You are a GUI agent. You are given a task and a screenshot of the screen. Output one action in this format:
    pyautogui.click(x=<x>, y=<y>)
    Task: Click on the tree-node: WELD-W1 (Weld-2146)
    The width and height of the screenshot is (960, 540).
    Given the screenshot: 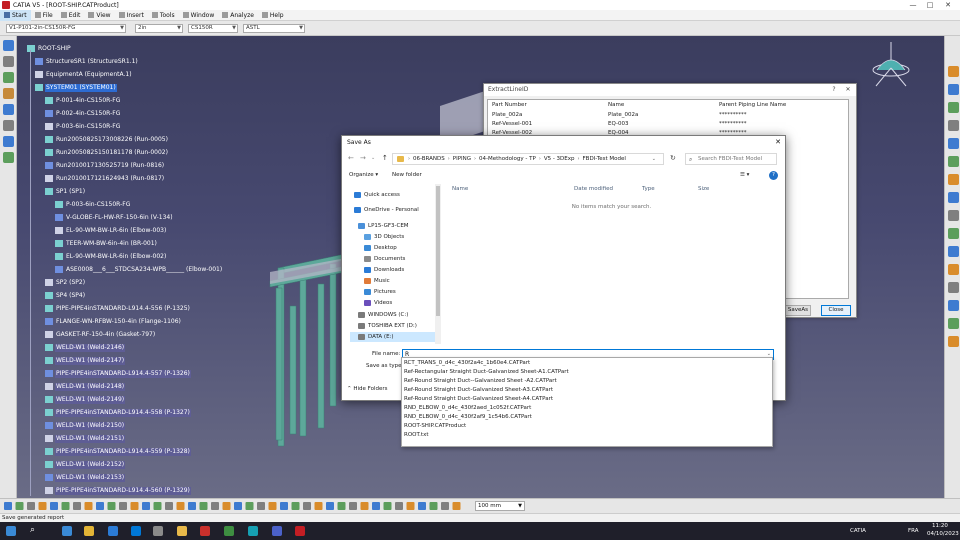 What is the action you would take?
    pyautogui.click(x=85, y=347)
    